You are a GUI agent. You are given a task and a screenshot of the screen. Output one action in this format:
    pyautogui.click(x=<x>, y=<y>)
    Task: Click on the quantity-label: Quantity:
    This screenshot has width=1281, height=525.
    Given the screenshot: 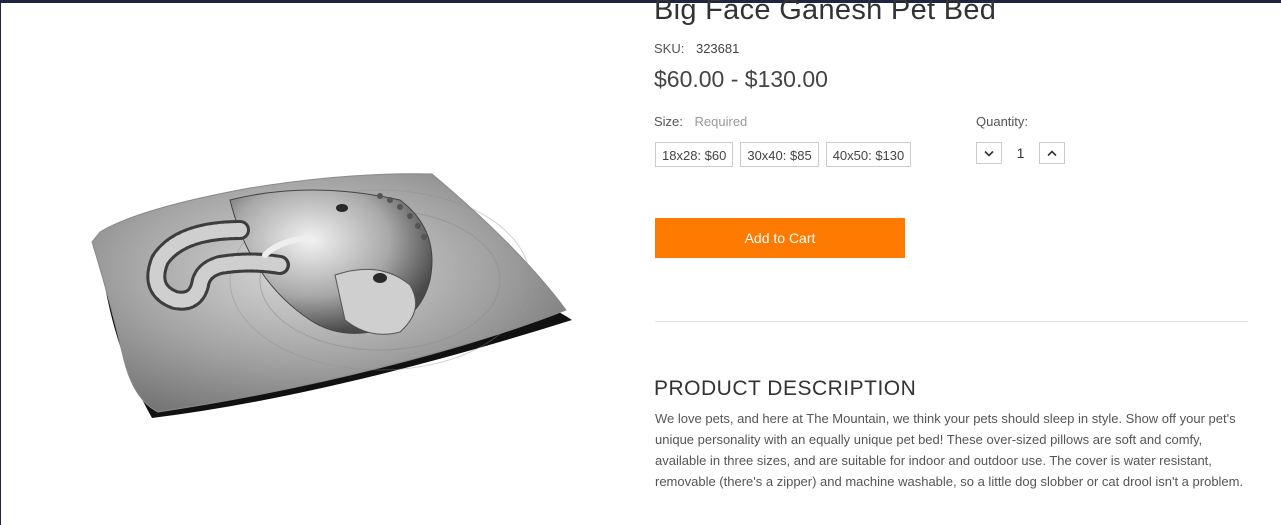 What is the action you would take?
    pyautogui.click(x=1002, y=121)
    